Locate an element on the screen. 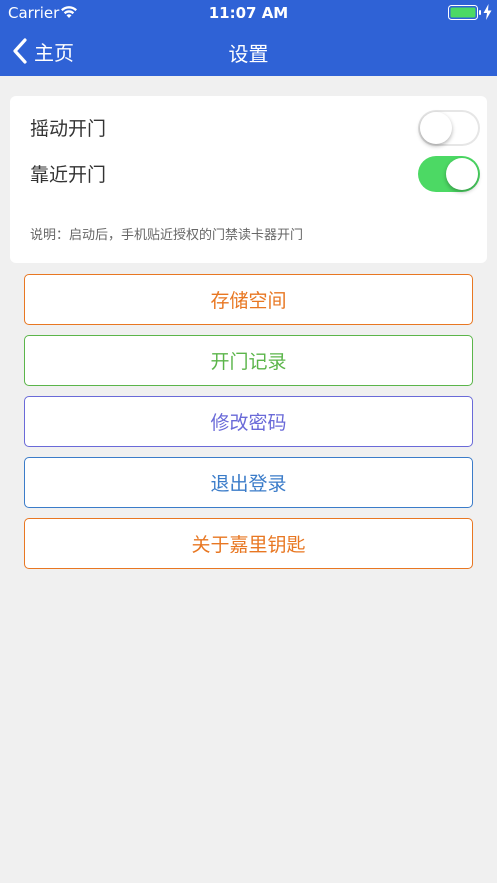 The image size is (497, 883). top-bar: Carrier 11:07 AM 主页 设置 is located at coordinates (248, 38).